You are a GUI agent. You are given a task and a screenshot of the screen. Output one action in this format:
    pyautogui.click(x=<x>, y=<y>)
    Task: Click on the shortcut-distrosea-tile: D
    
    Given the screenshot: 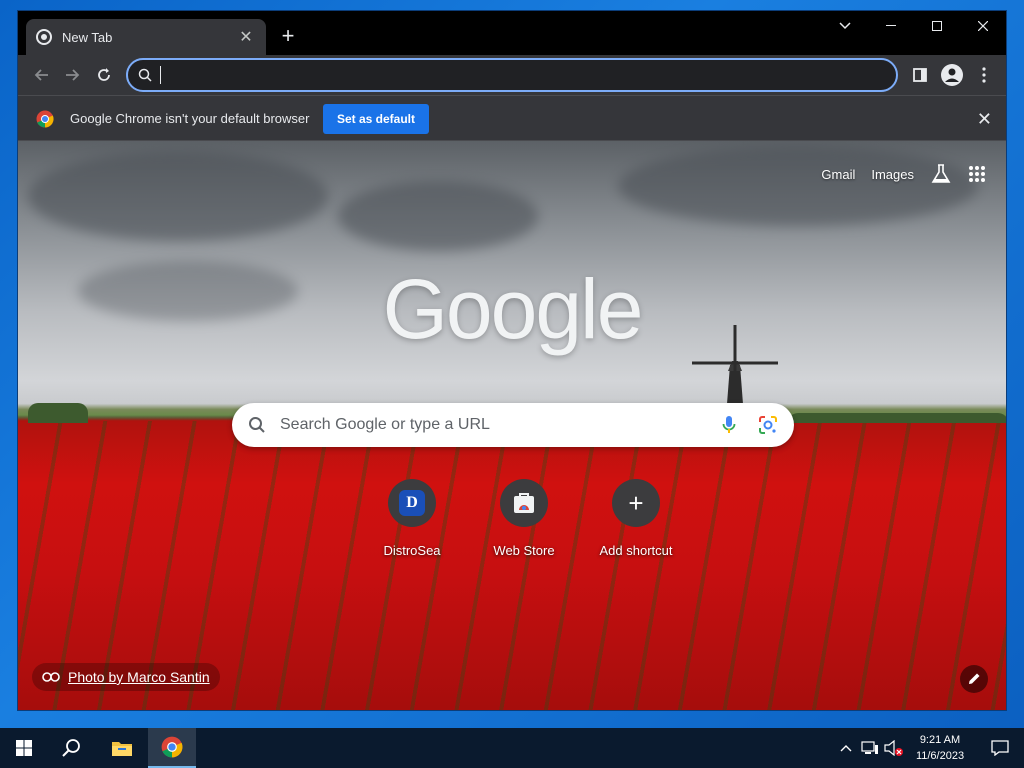 What is the action you would take?
    pyautogui.click(x=412, y=503)
    